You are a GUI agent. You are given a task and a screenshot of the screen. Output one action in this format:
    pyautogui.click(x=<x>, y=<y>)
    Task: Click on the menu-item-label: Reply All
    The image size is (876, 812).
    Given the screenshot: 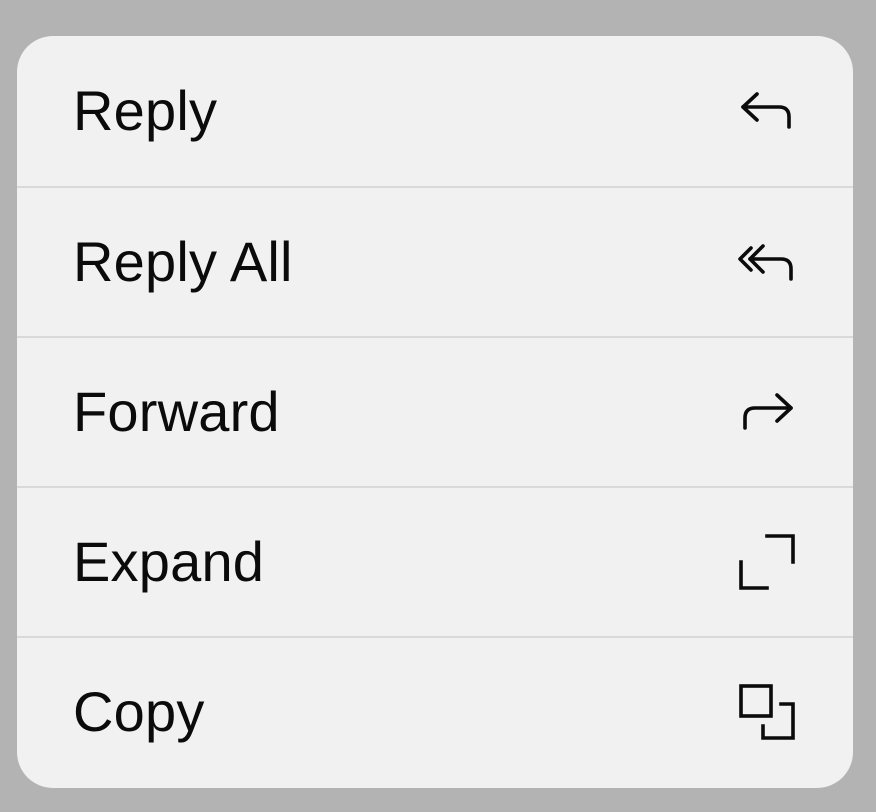 What is the action you would take?
    pyautogui.click(x=183, y=261)
    